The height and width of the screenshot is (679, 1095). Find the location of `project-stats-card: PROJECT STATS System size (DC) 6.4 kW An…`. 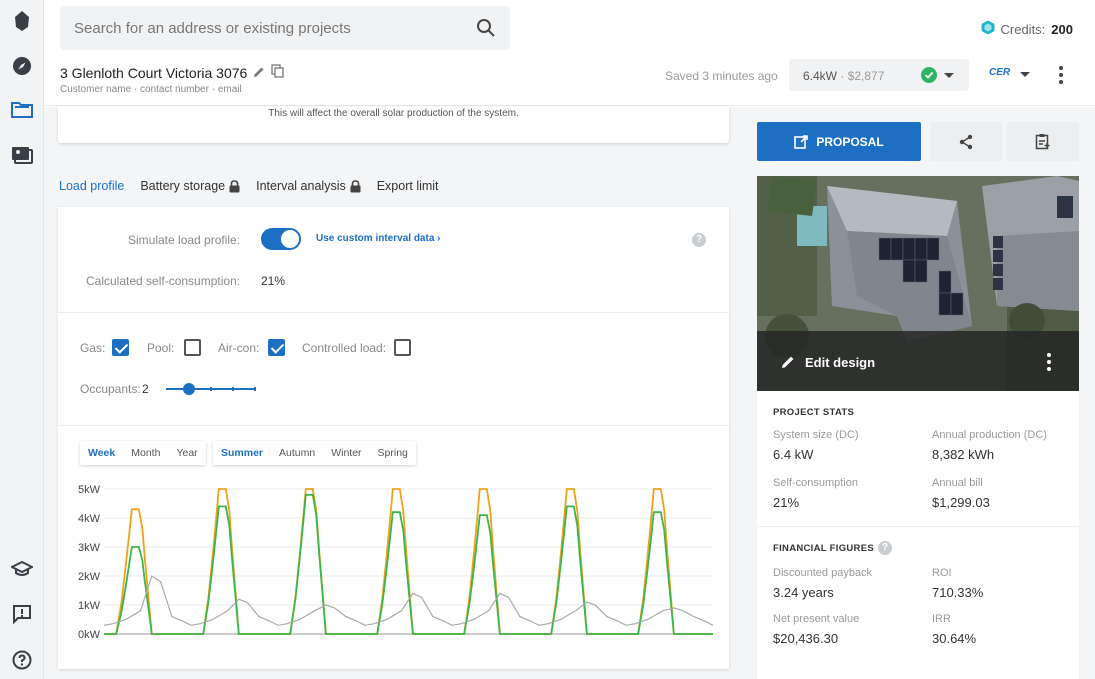

project-stats-card: PROJECT STATS System size (DC) 6.4 kW An… is located at coordinates (918, 535).